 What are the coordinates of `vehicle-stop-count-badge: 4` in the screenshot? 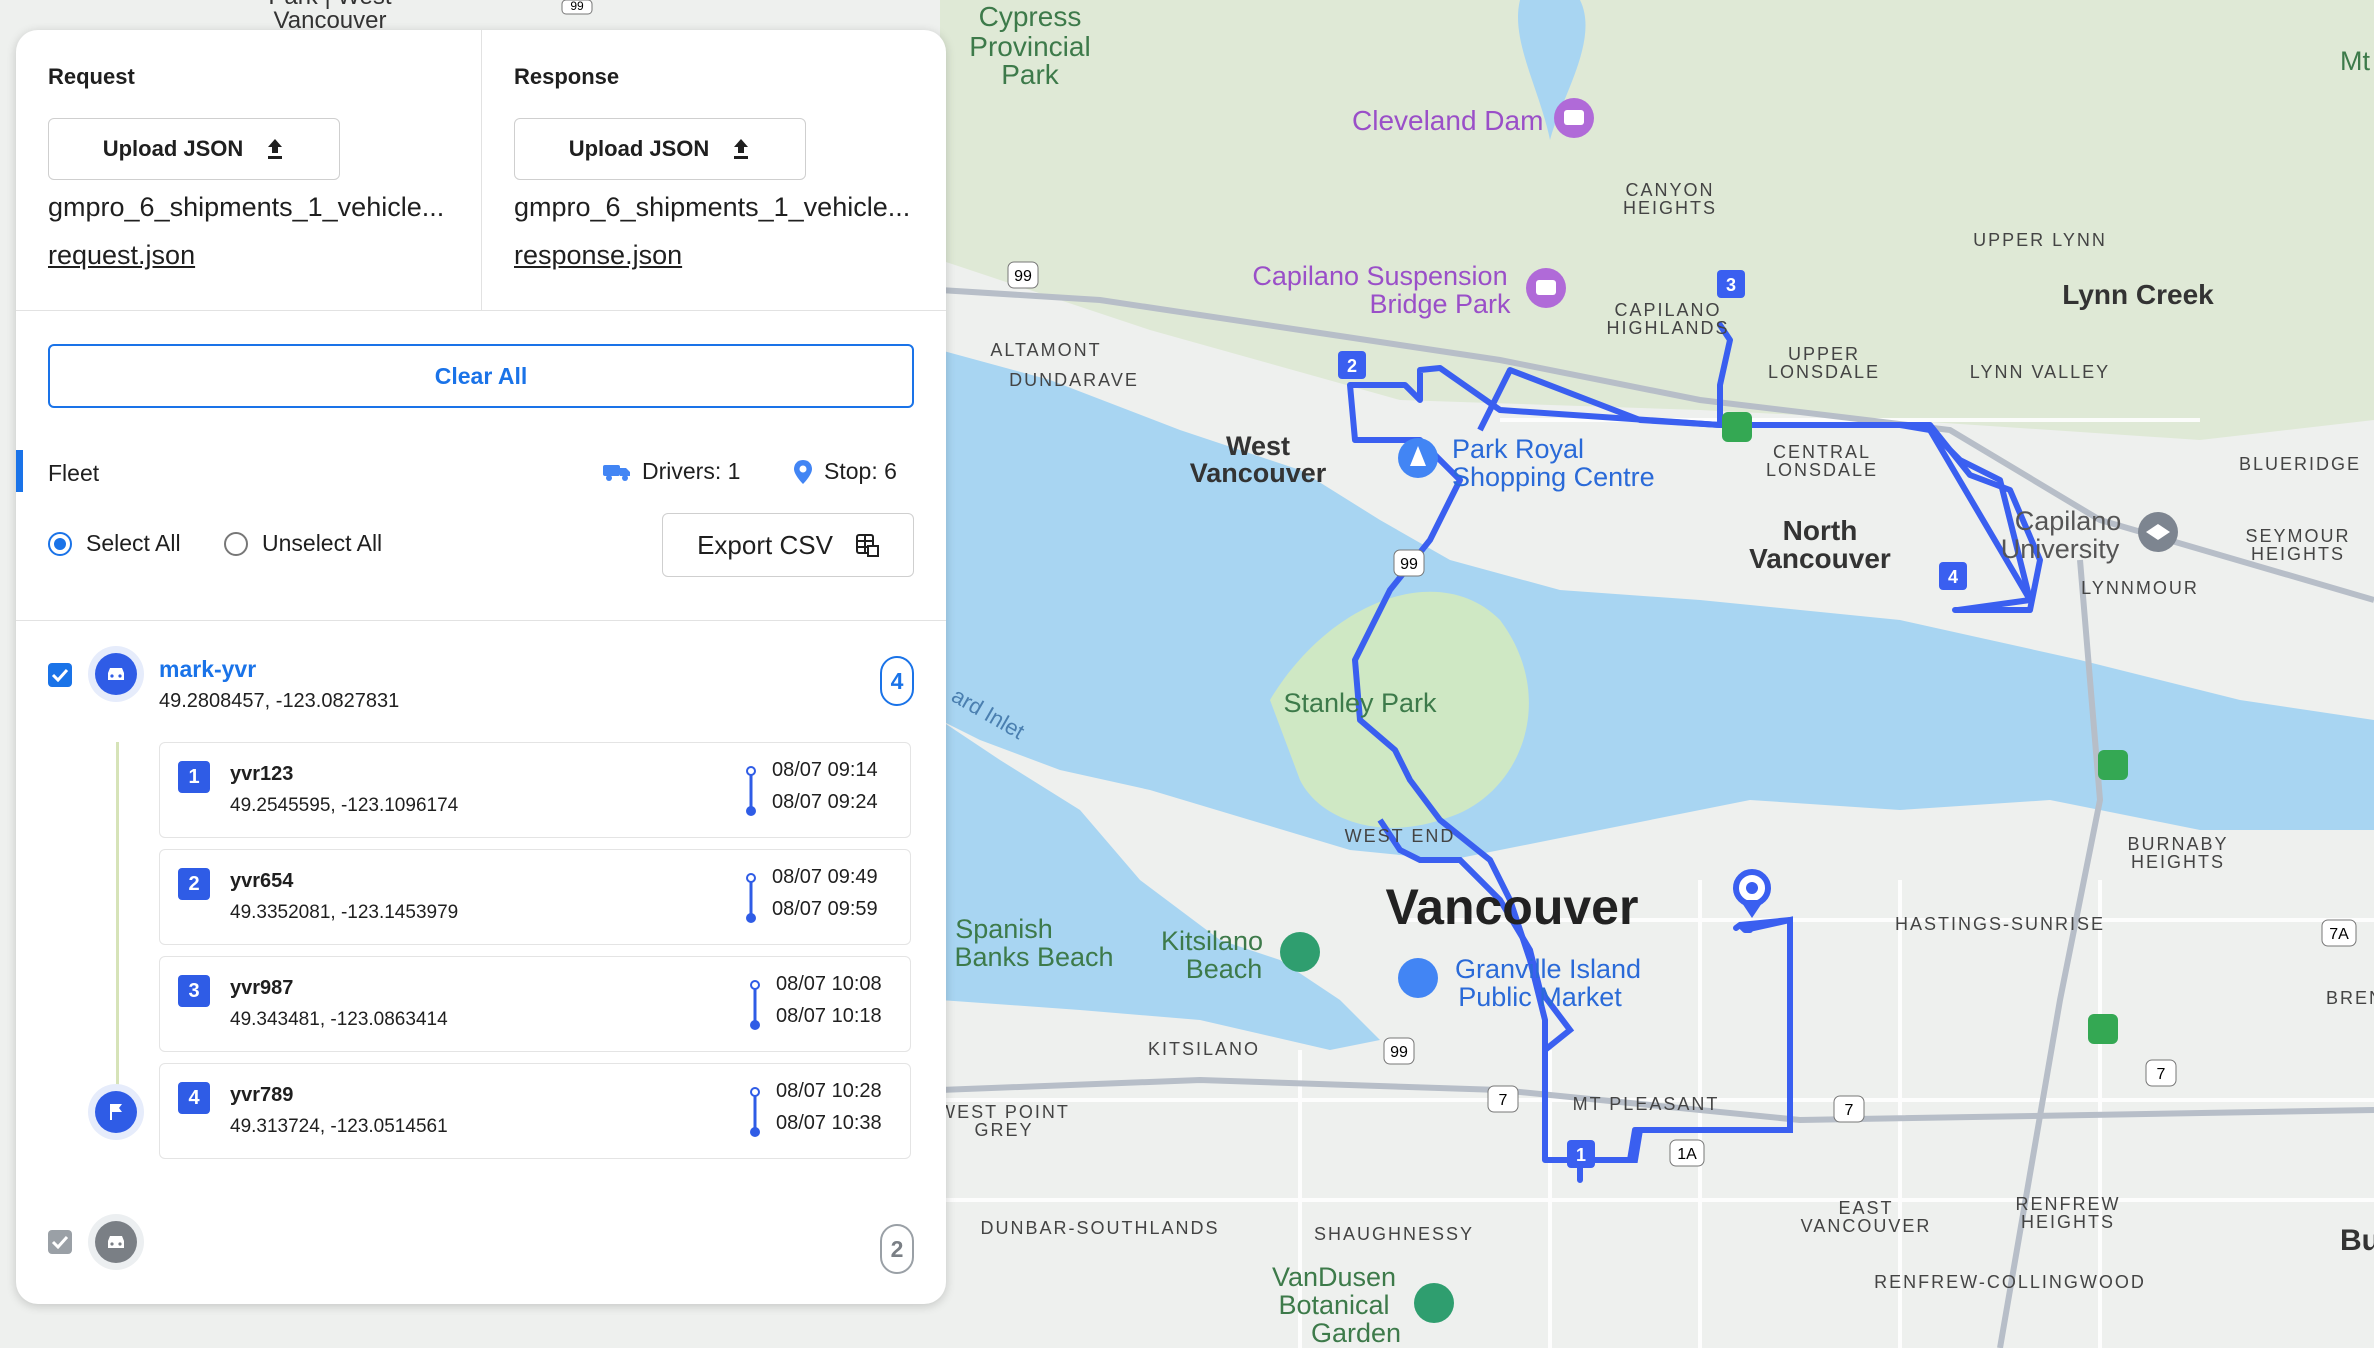 It's located at (897, 681).